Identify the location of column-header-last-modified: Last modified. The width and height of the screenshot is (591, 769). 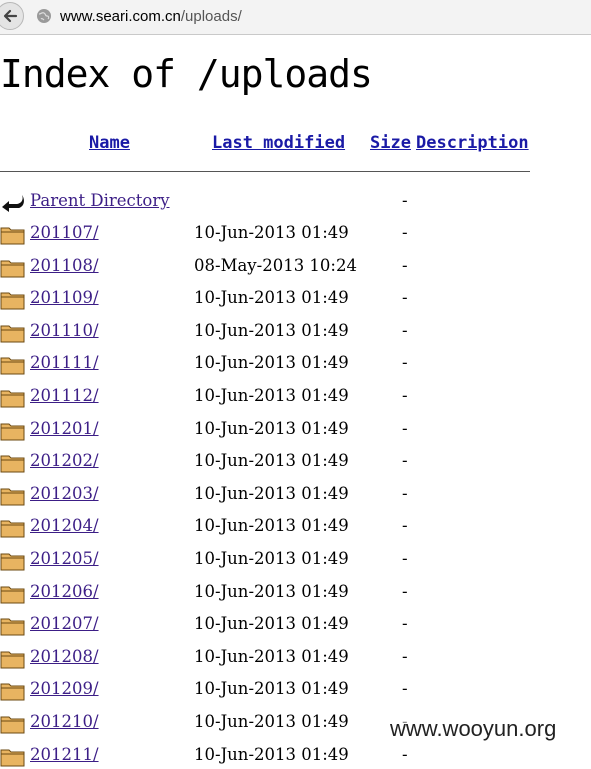
(278, 143).